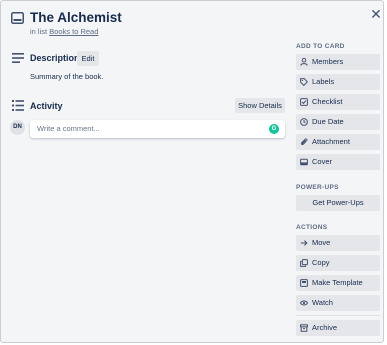  I want to click on description-text: Summary of the book., so click(66, 76).